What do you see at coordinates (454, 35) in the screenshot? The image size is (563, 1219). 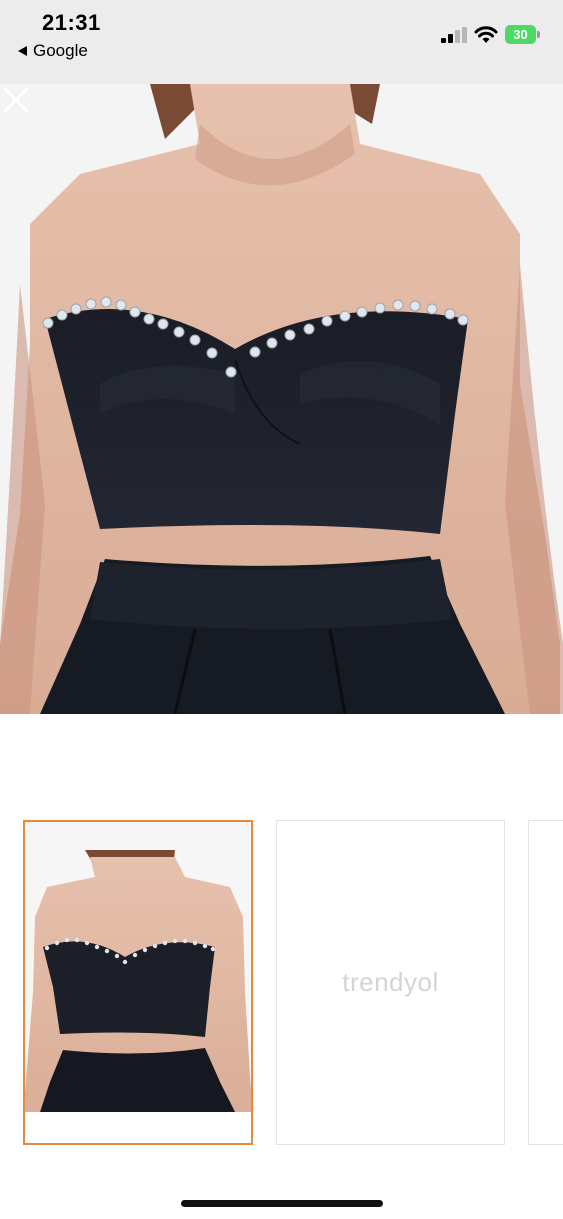 I see `signal-icon` at bounding box center [454, 35].